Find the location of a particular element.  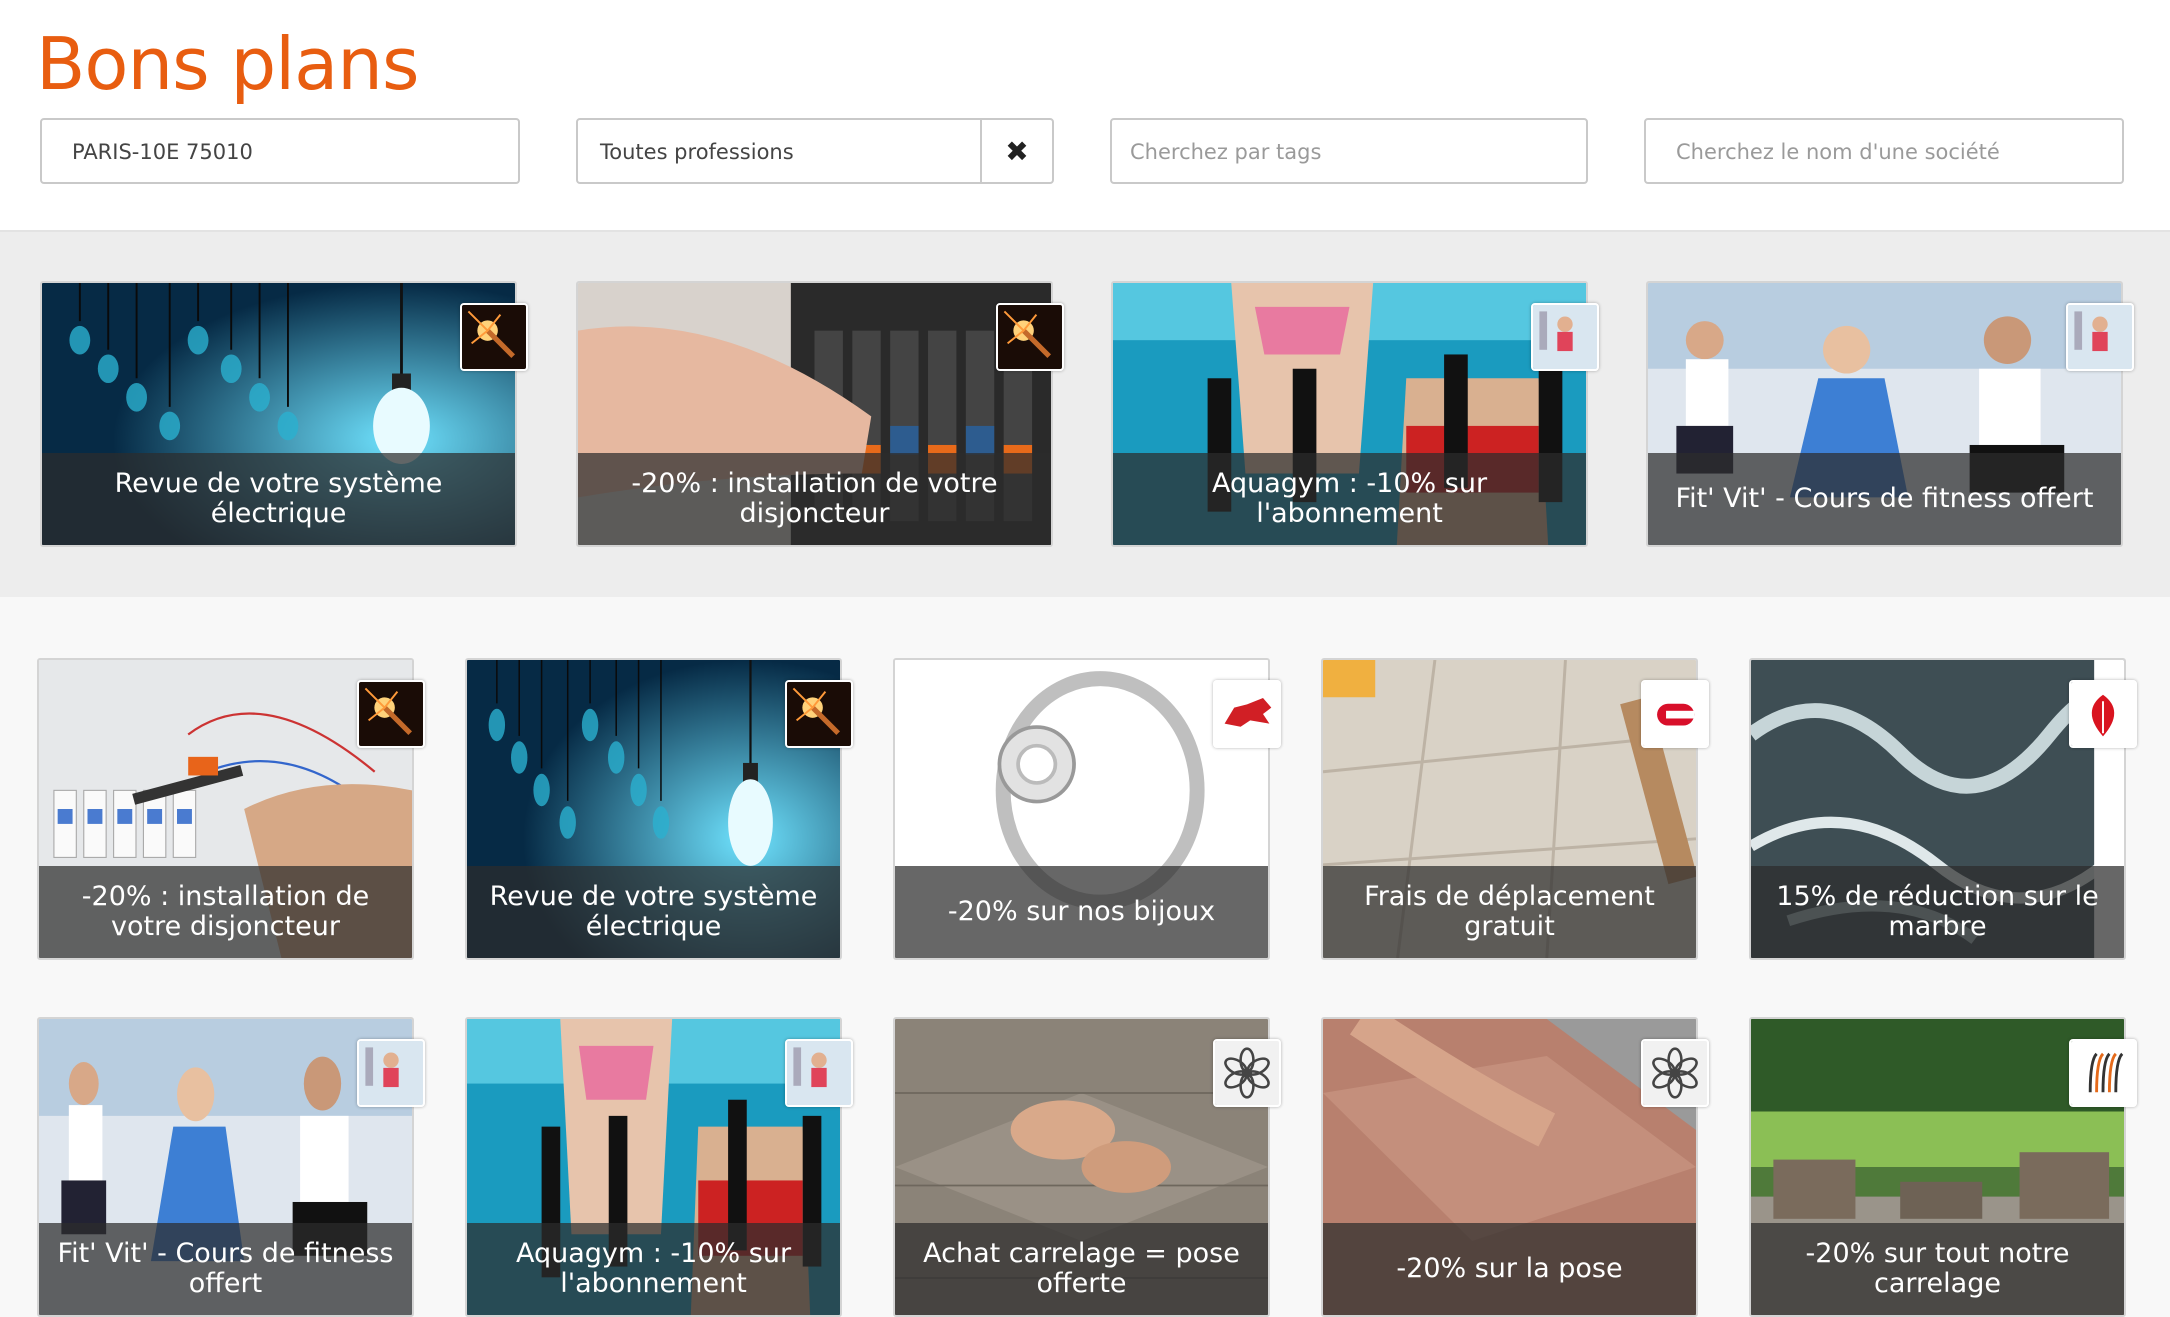

company-search-input: Cherchez le nom d'une société is located at coordinates (1884, 151).